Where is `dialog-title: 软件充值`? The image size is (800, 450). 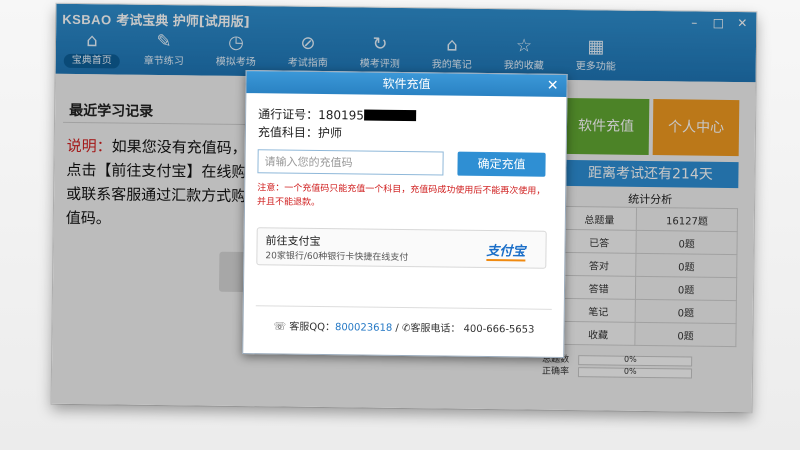
dialog-title: 软件充值 is located at coordinates (406, 84).